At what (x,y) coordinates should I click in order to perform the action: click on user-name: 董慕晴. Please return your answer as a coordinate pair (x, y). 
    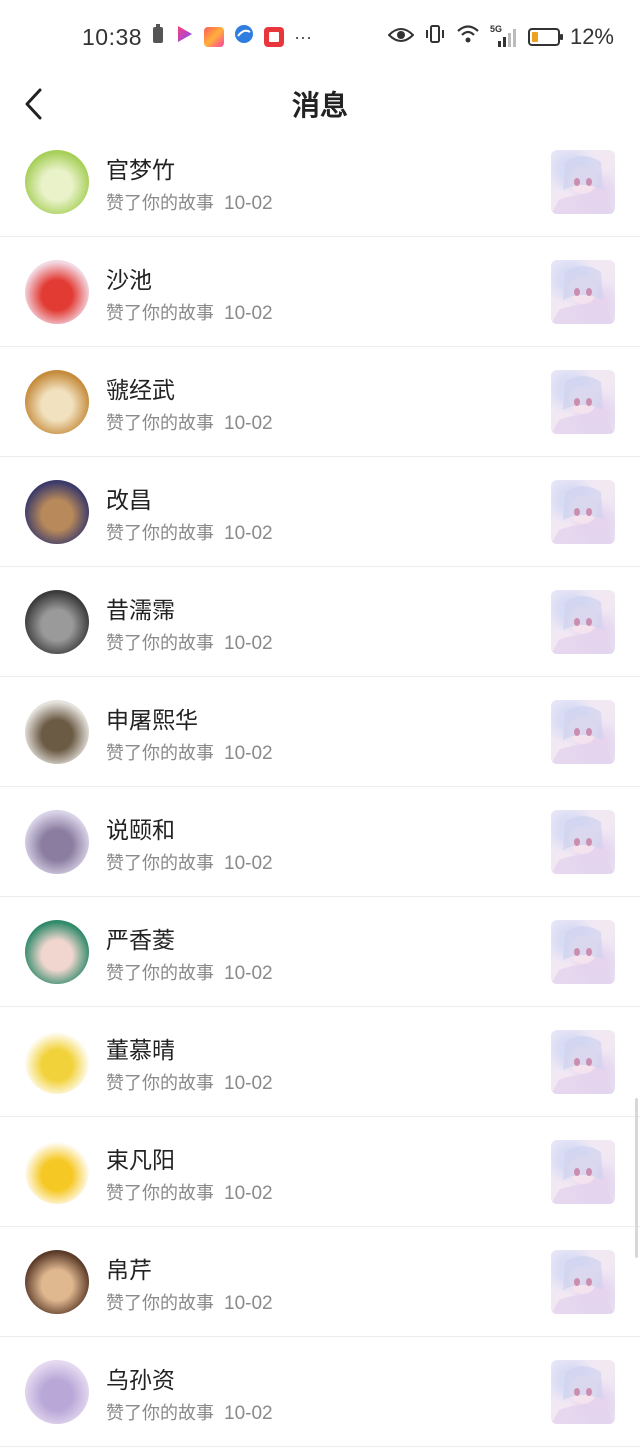
    Looking at the image, I should click on (140, 1048).